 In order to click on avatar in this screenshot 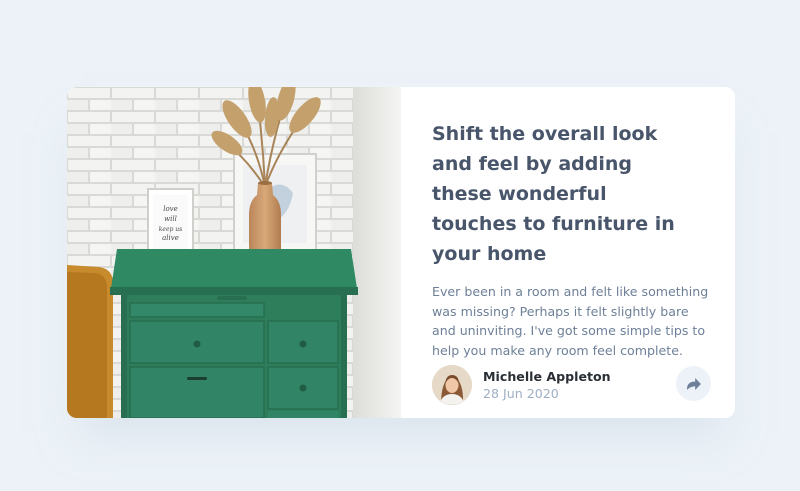, I will do `click(452, 385)`.